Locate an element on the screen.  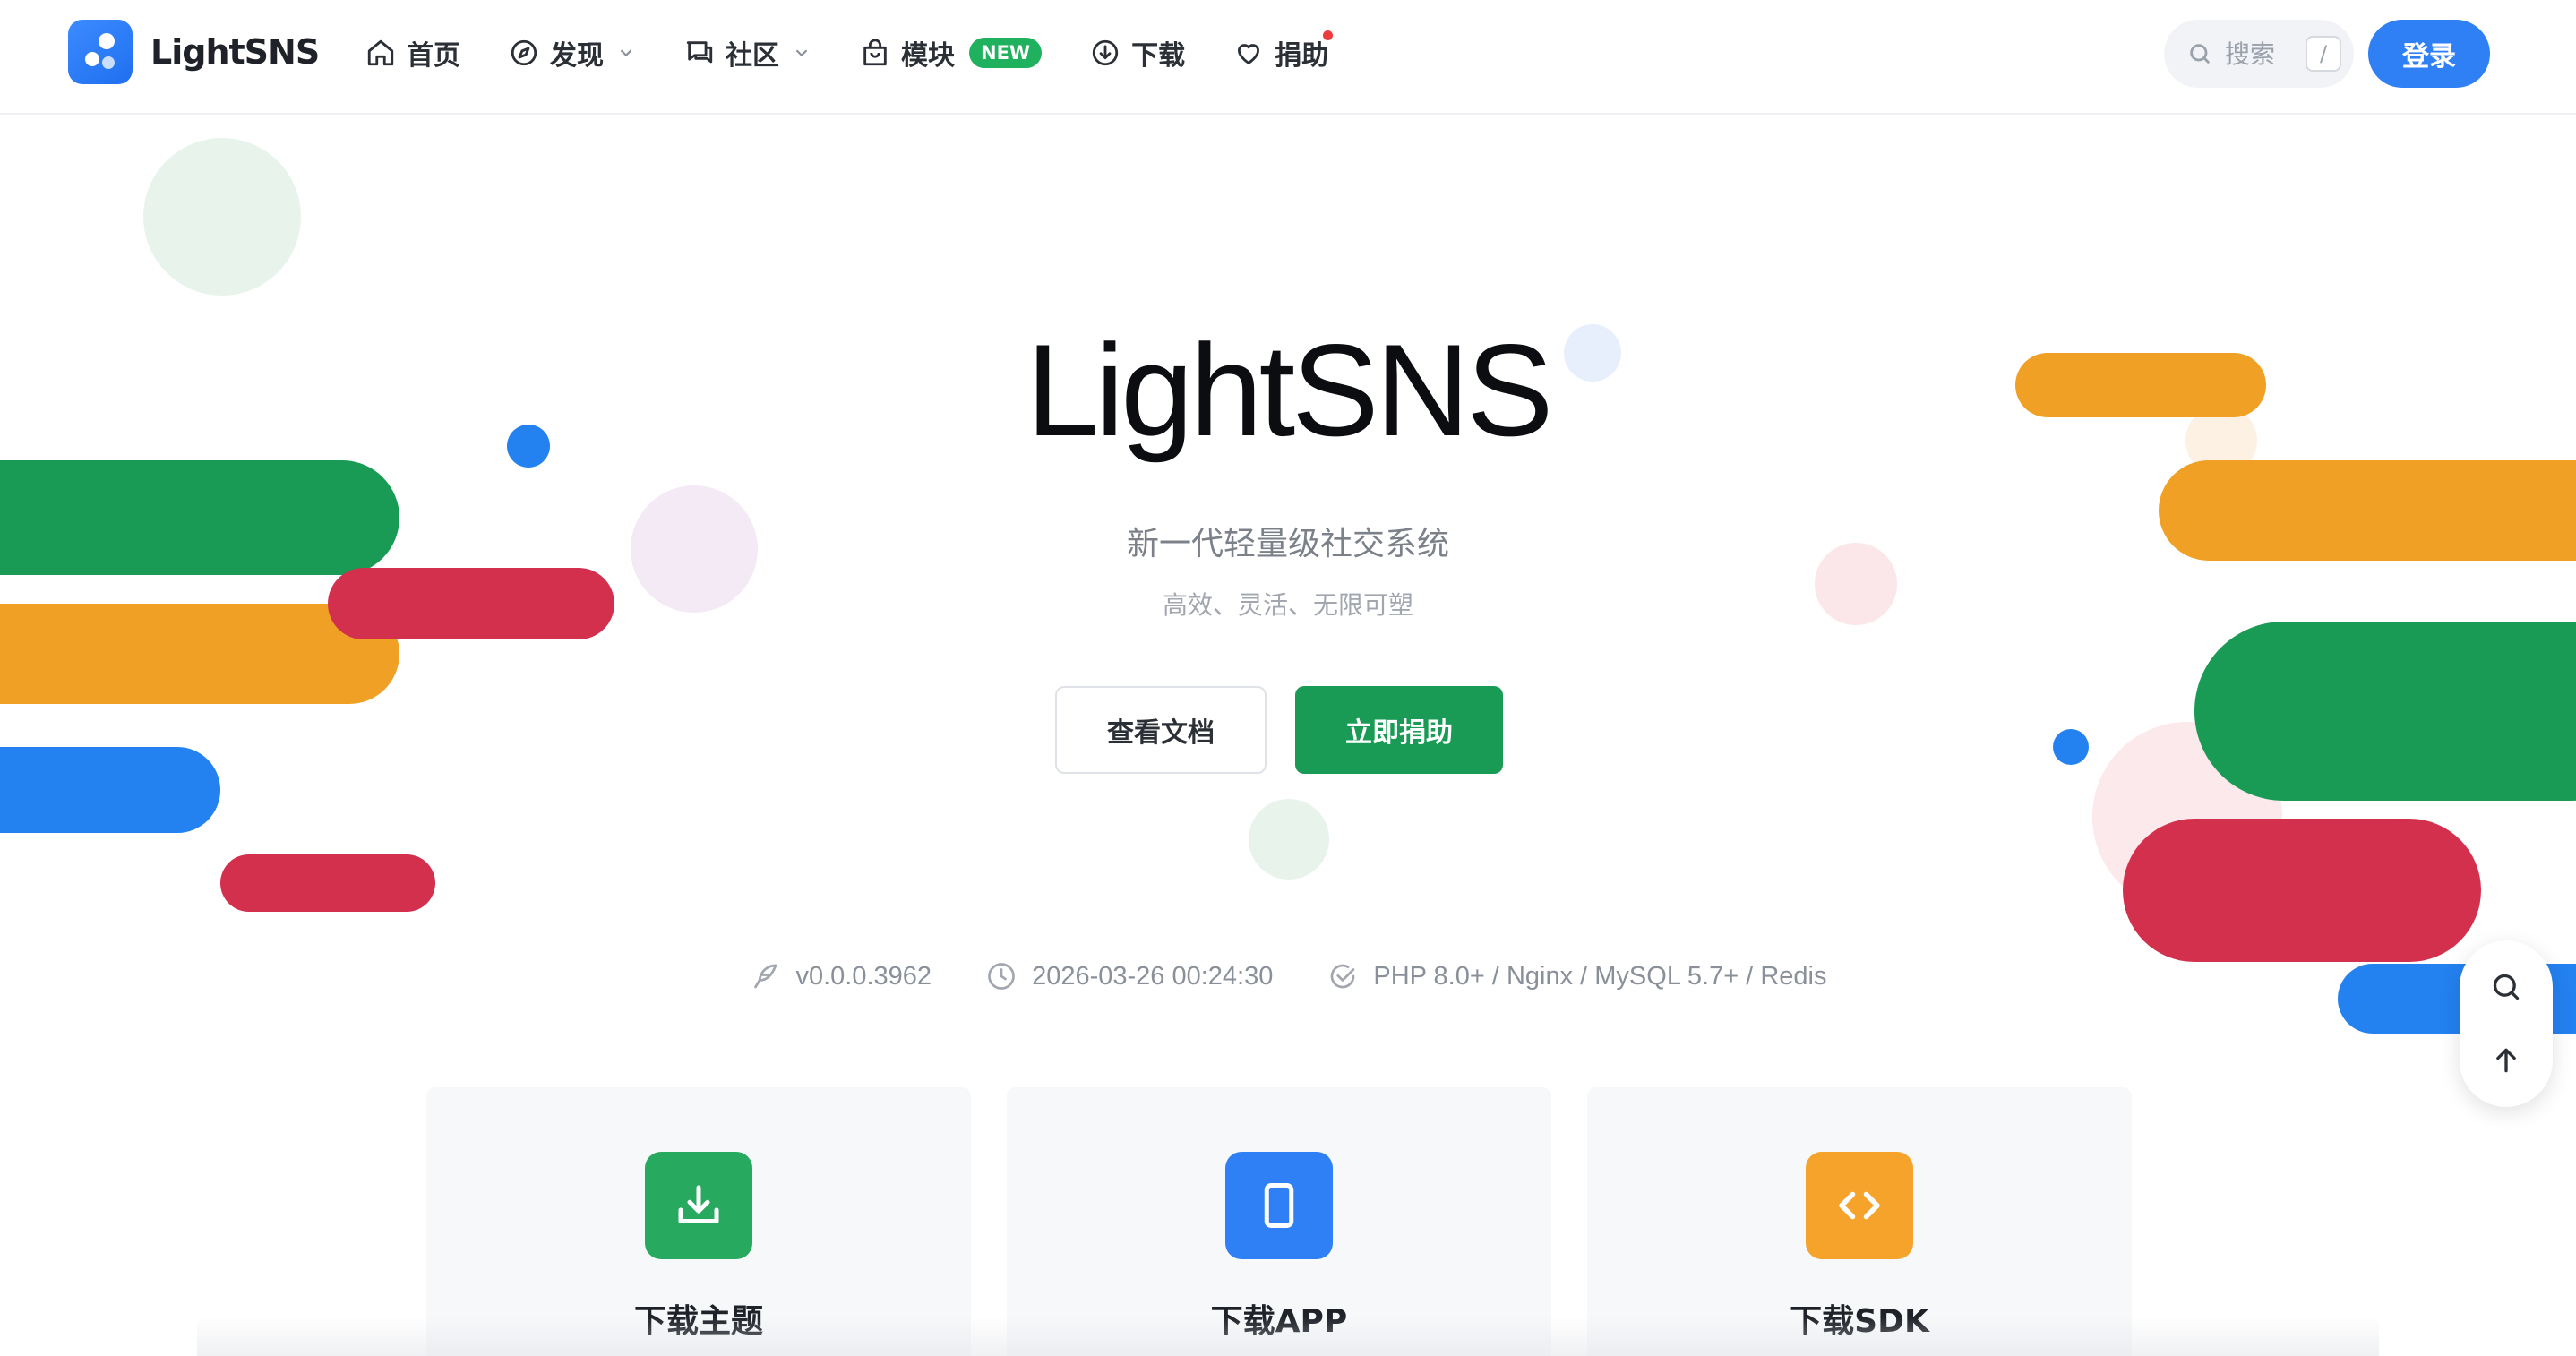
decor-dot is located at coordinates (2071, 747).